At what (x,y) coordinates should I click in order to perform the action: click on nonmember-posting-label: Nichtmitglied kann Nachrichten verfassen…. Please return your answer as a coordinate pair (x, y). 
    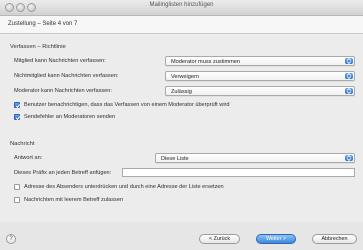
    Looking at the image, I should click on (66, 76).